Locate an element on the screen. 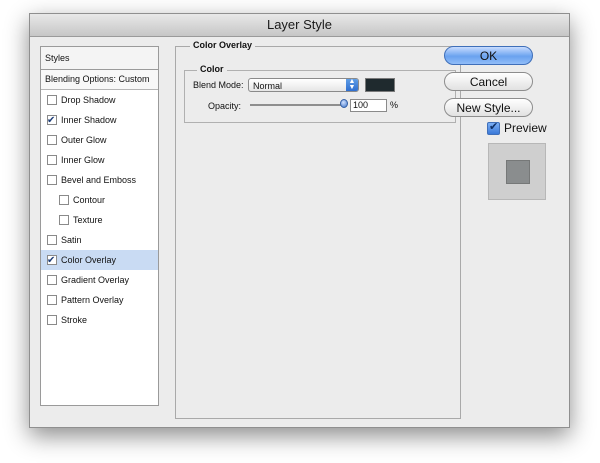 The width and height of the screenshot is (600, 463). preview-swatch is located at coordinates (518, 172).